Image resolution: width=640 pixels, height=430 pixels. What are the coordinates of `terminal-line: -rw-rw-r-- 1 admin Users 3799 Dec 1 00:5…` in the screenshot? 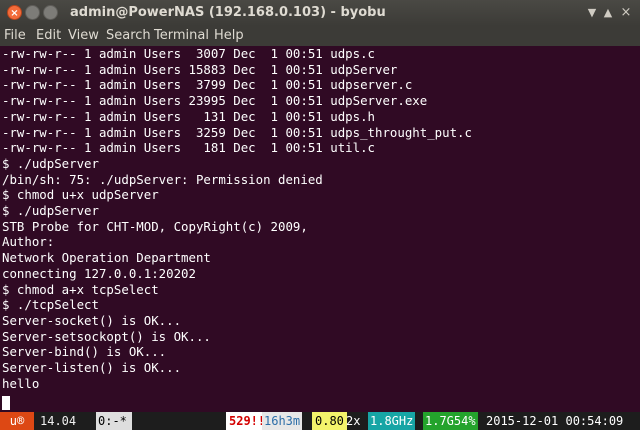 It's located at (207, 85).